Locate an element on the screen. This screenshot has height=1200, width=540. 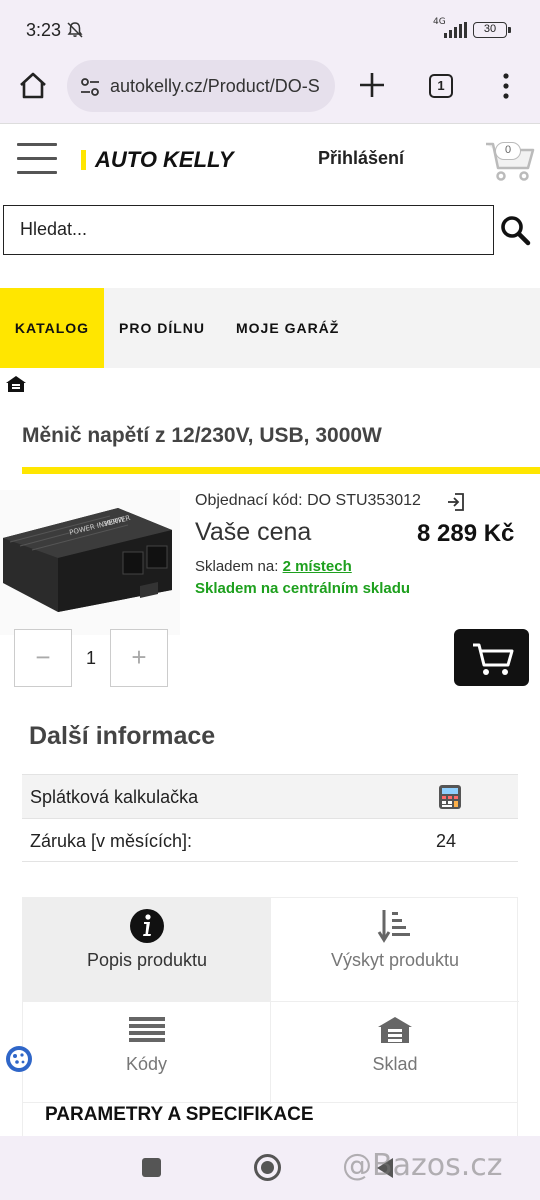
tab-popis-produktu: Popis produktu is located at coordinates (147, 949).